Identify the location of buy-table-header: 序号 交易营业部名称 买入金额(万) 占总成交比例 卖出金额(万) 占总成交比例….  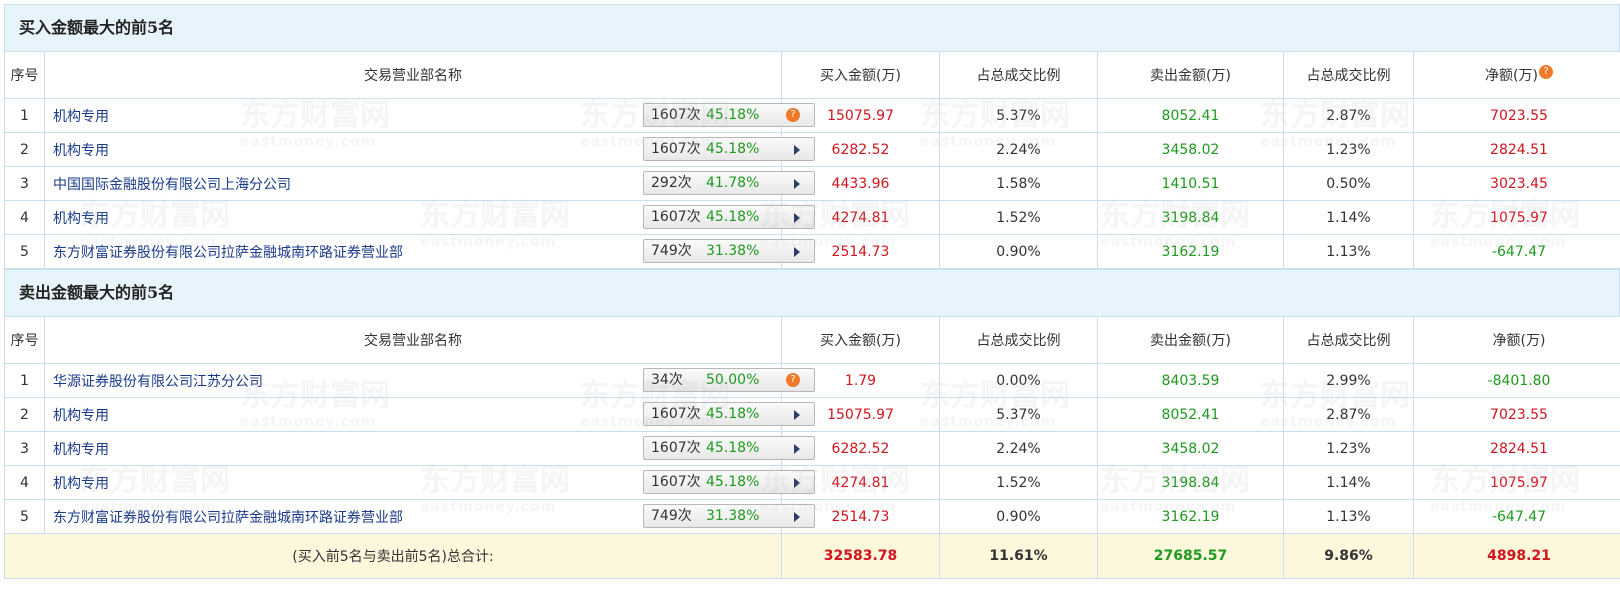
(812, 75).